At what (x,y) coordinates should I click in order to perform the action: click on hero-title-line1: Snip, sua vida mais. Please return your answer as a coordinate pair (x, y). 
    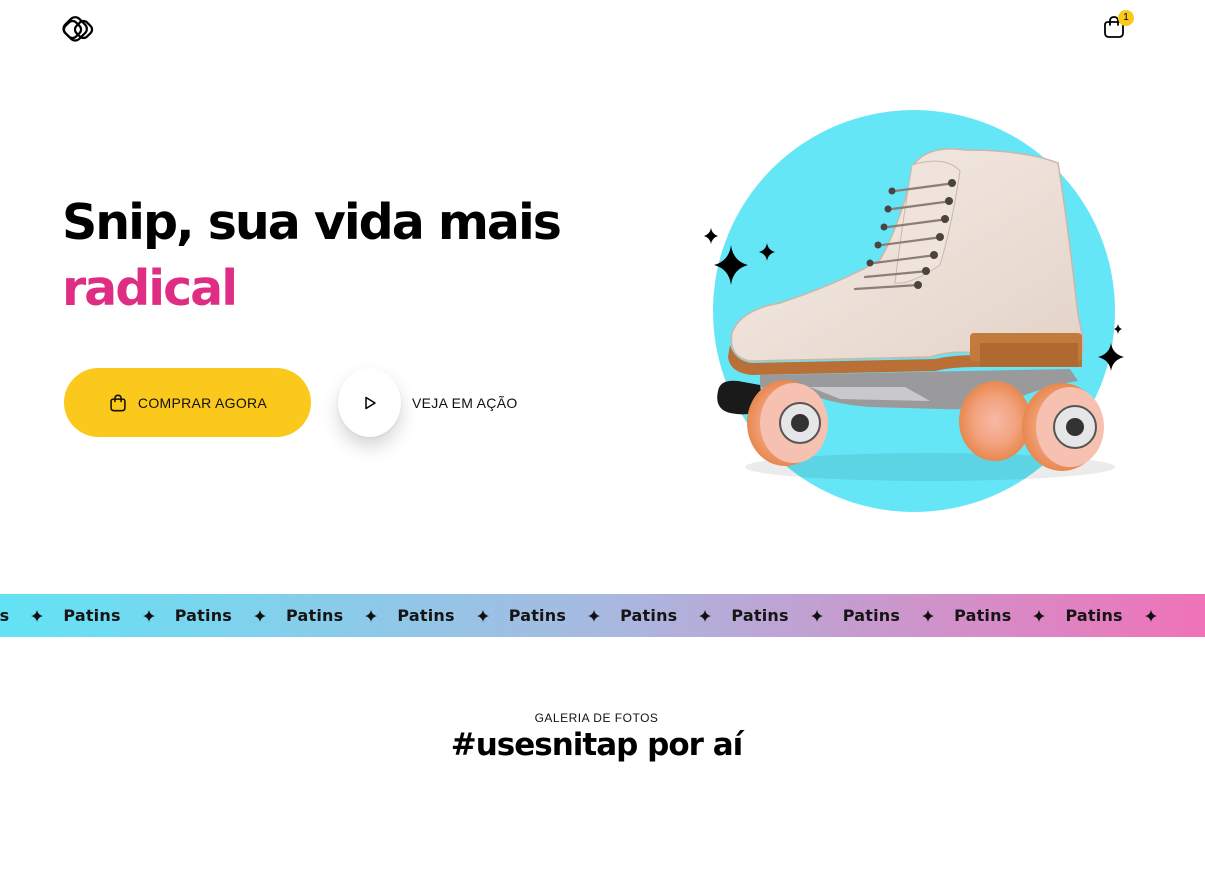
    Looking at the image, I should click on (312, 222).